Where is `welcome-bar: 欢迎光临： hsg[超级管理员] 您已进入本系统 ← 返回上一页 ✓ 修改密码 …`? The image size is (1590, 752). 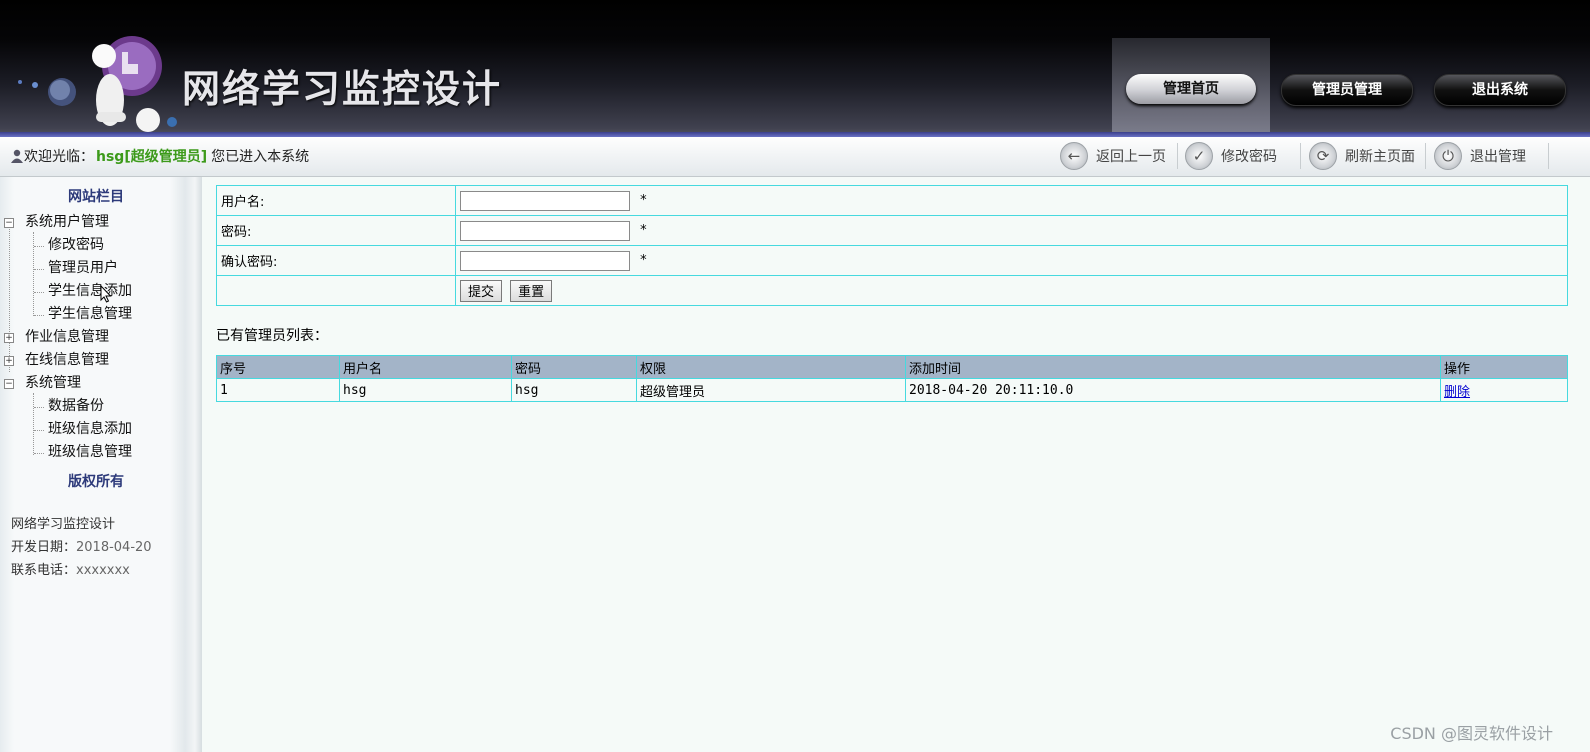 welcome-bar: 欢迎光临： hsg[超级管理员] 您已进入本系统 ← 返回上一页 ✓ 修改密码 … is located at coordinates (795, 157).